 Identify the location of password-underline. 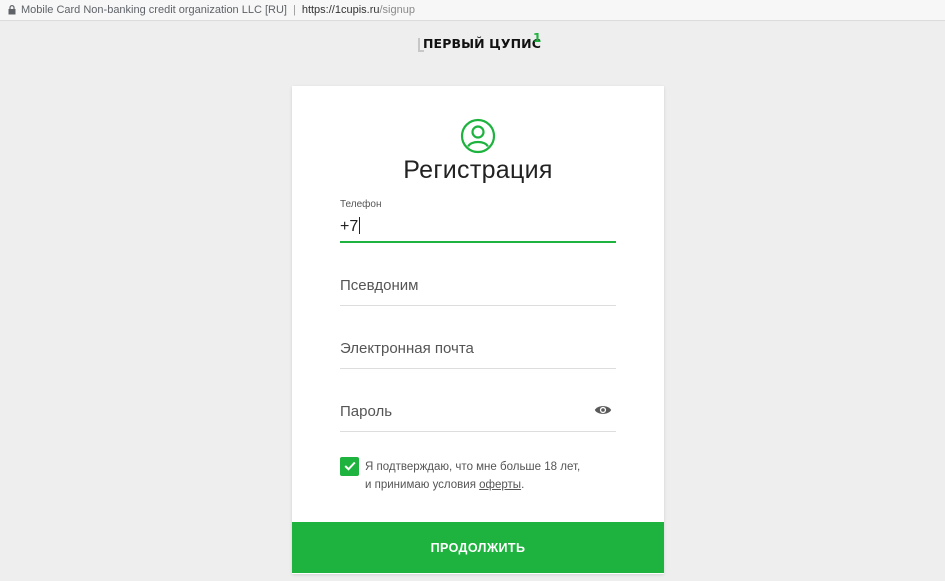
(478, 431).